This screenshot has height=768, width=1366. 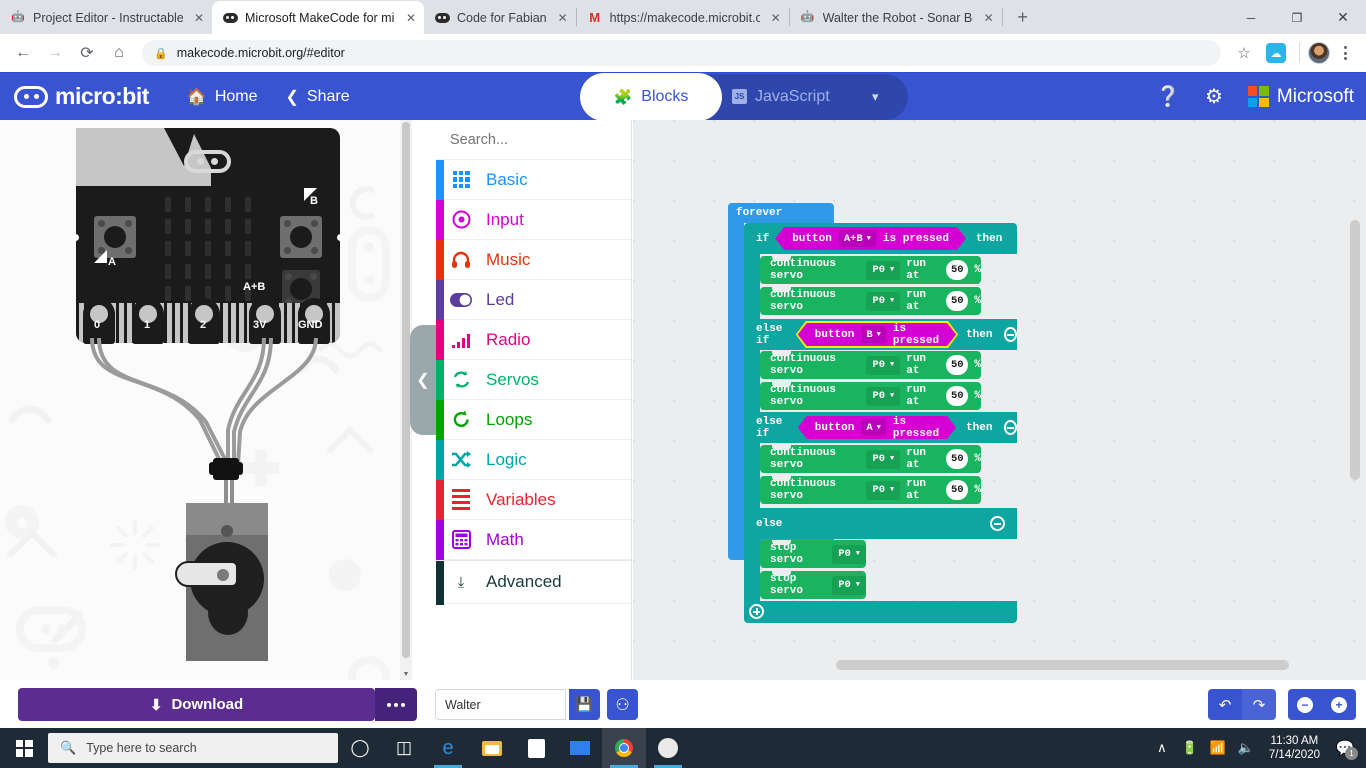 I want to click on browser-tab: M https://makecode.microbit.org ✕, so click(x=683, y=17).